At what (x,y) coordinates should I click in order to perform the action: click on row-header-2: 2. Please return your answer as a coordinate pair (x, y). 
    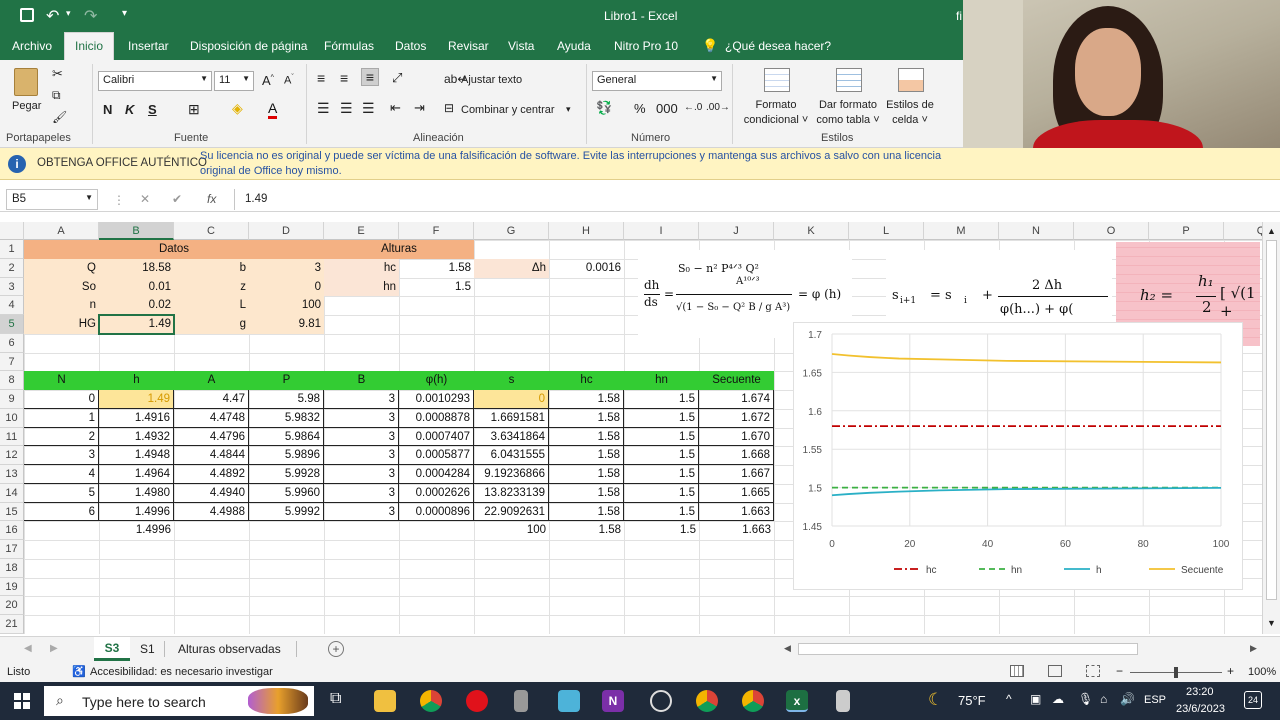
    Looking at the image, I should click on (12, 268).